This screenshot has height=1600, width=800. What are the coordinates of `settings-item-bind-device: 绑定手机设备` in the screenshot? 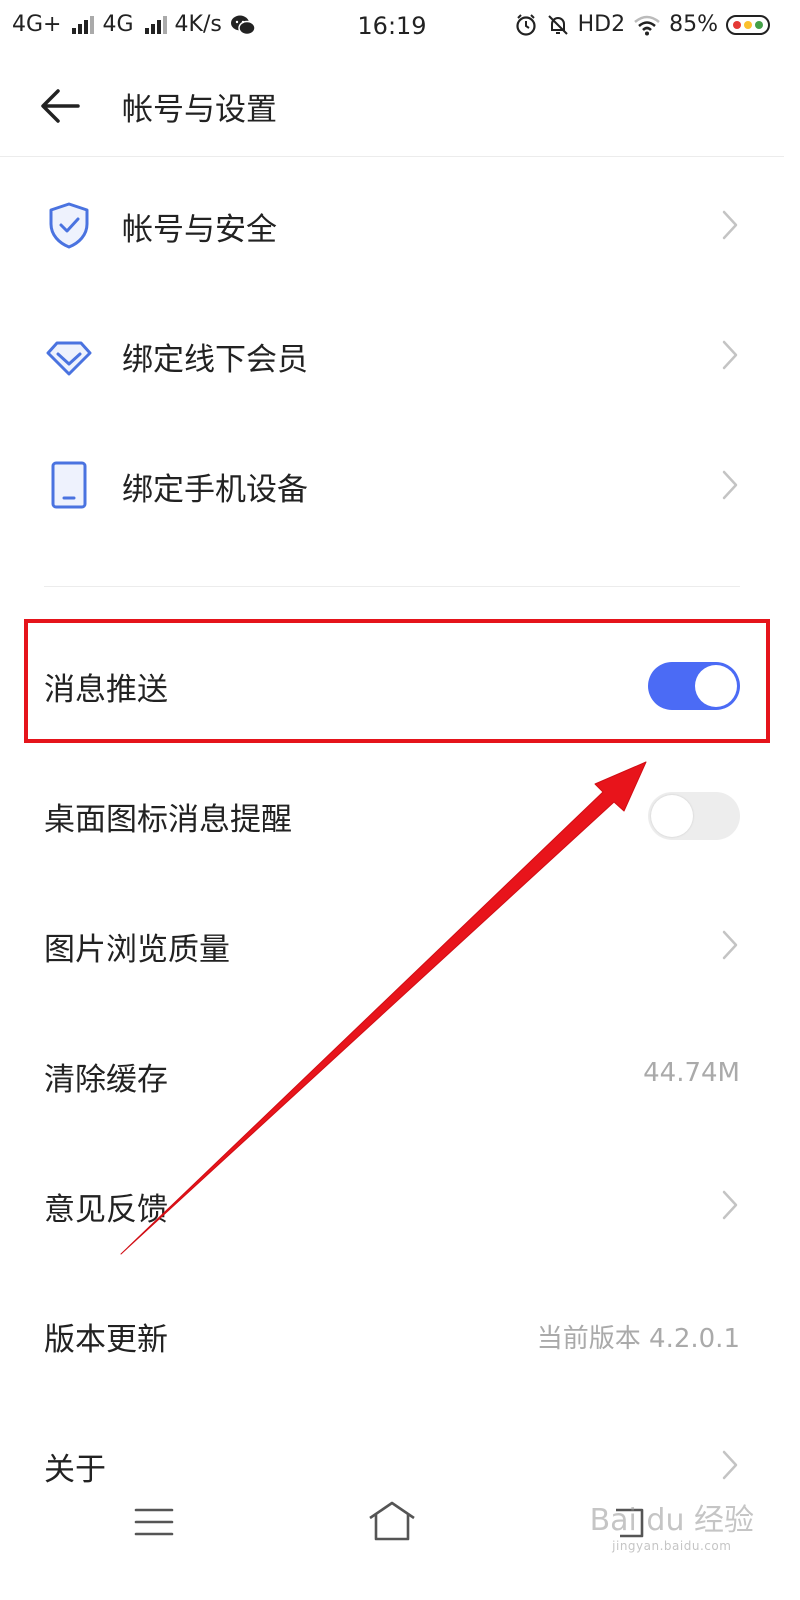 It's located at (392, 485).